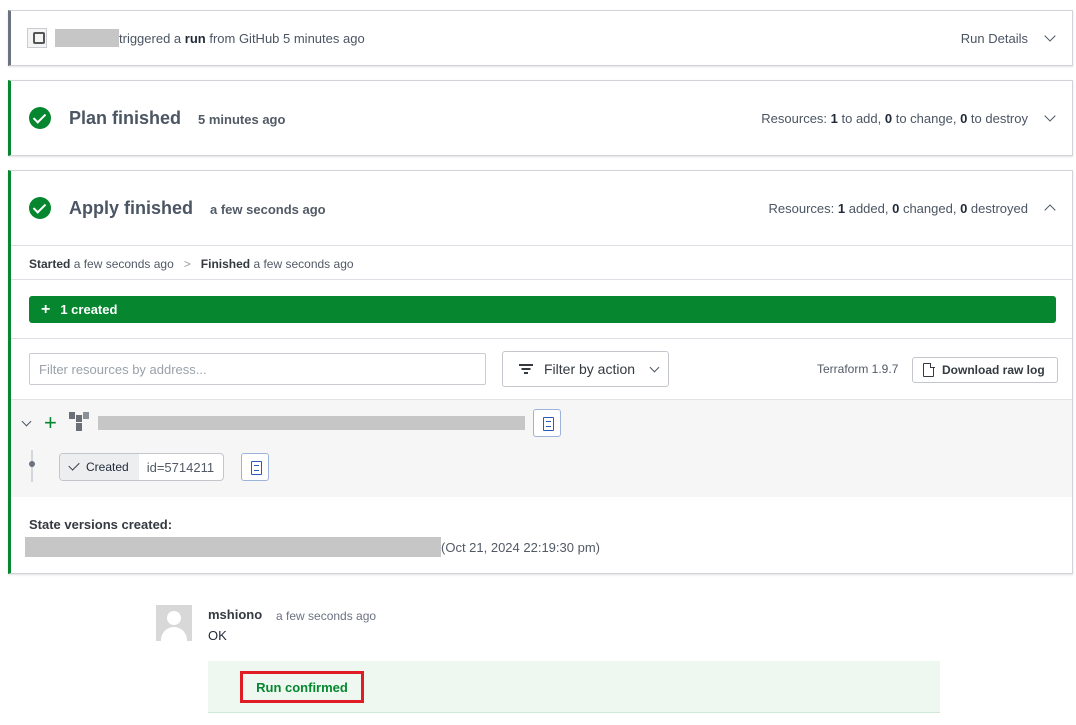 The width and height of the screenshot is (1076, 725). Describe the element at coordinates (311, 423) in the screenshot. I see `redacted-resource-address` at that location.